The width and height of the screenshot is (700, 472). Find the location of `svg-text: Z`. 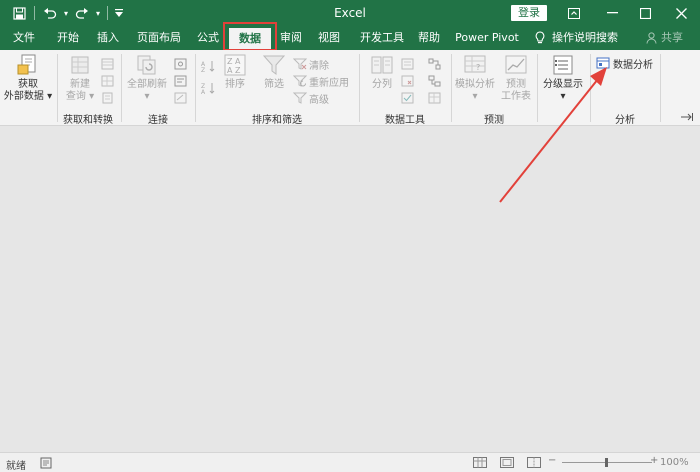

svg-text: Z is located at coordinates (203, 70).